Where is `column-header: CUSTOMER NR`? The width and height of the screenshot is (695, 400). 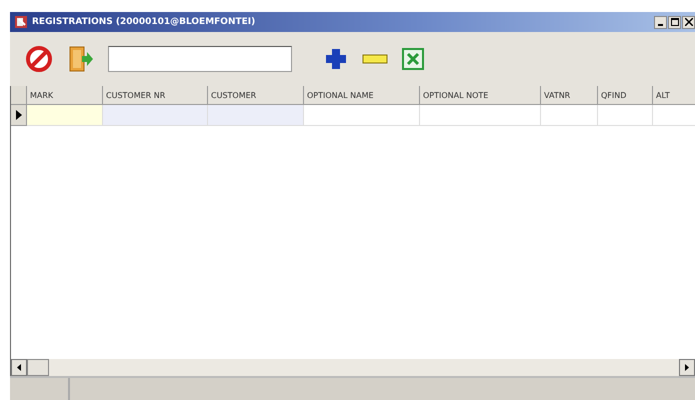
column-header: CUSTOMER NR is located at coordinates (155, 95).